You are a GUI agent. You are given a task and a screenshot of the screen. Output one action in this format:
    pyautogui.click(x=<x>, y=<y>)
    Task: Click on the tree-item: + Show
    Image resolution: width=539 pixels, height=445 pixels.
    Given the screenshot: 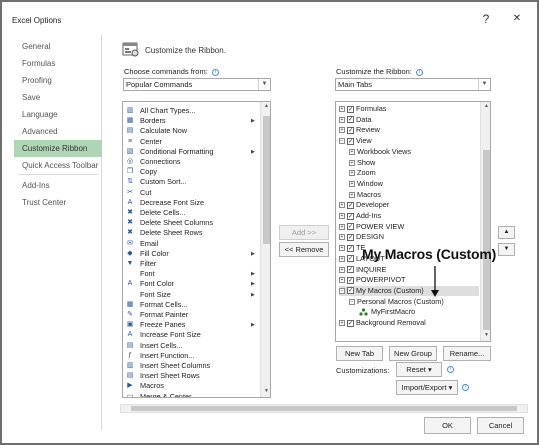 What is the action you would take?
    pyautogui.click(x=414, y=163)
    